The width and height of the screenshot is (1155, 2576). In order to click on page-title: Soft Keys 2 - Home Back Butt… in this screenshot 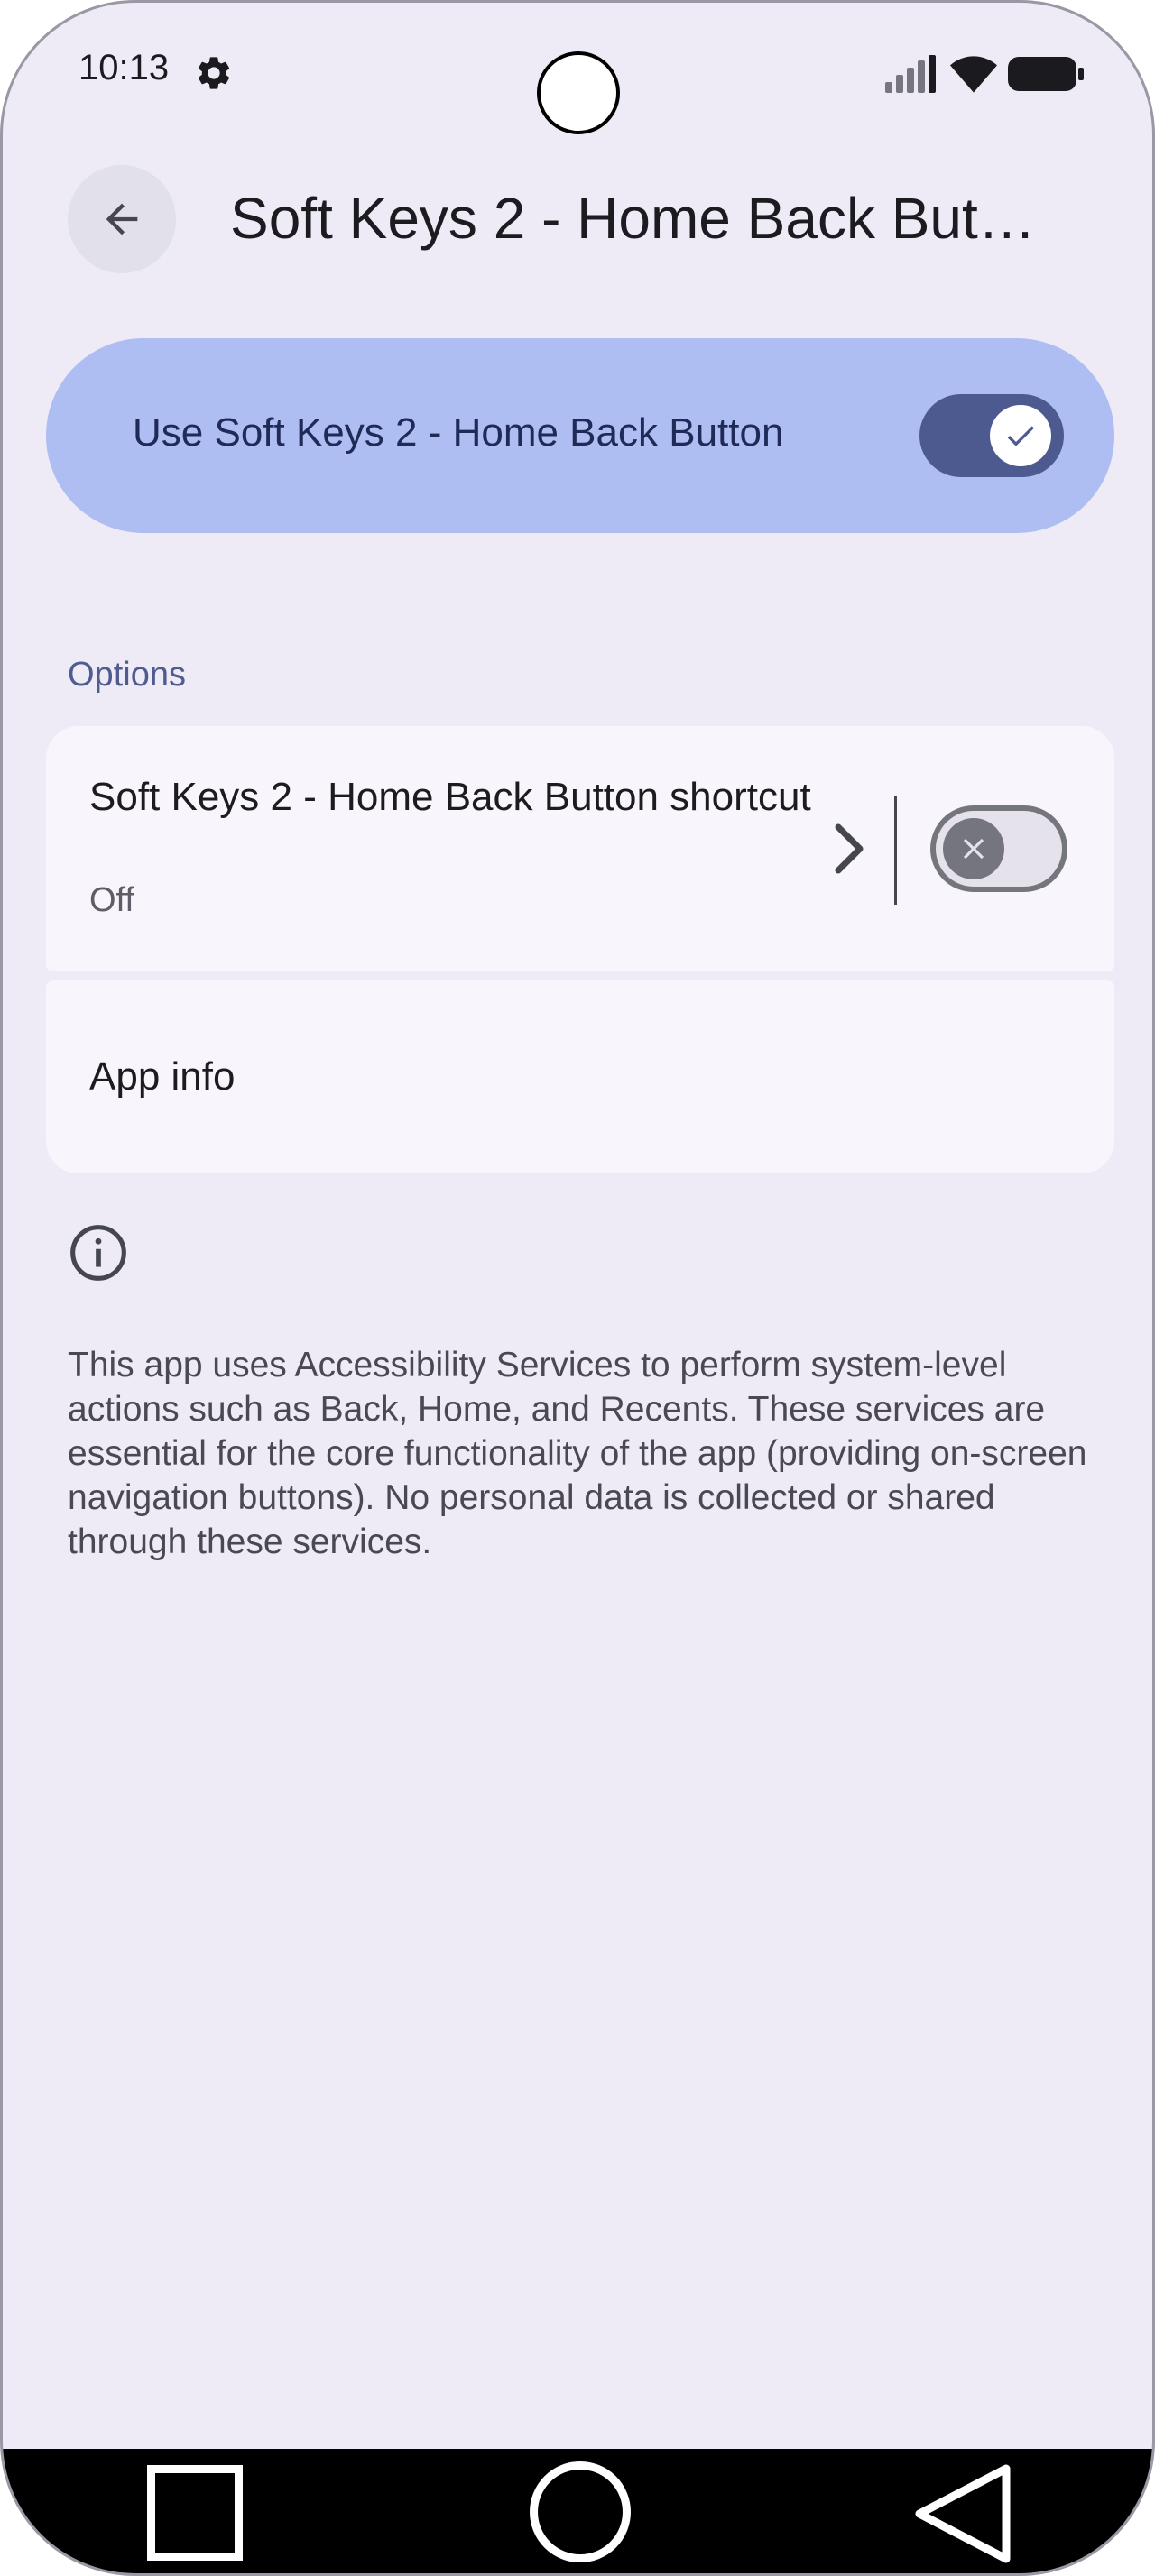, I will do `click(636, 218)`.